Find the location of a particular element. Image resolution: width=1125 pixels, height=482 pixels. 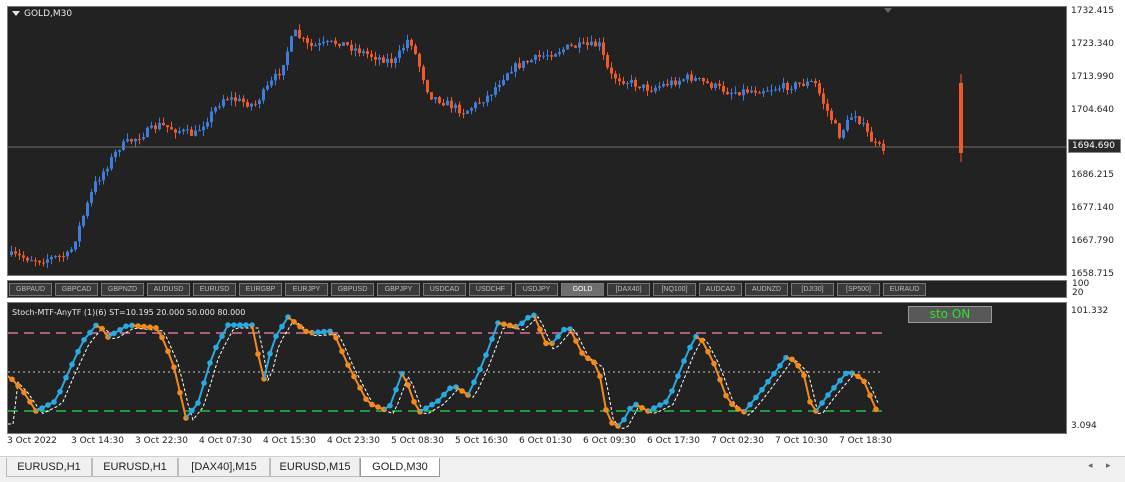

time-tick: 6 Oct 17:30 is located at coordinates (673, 441).